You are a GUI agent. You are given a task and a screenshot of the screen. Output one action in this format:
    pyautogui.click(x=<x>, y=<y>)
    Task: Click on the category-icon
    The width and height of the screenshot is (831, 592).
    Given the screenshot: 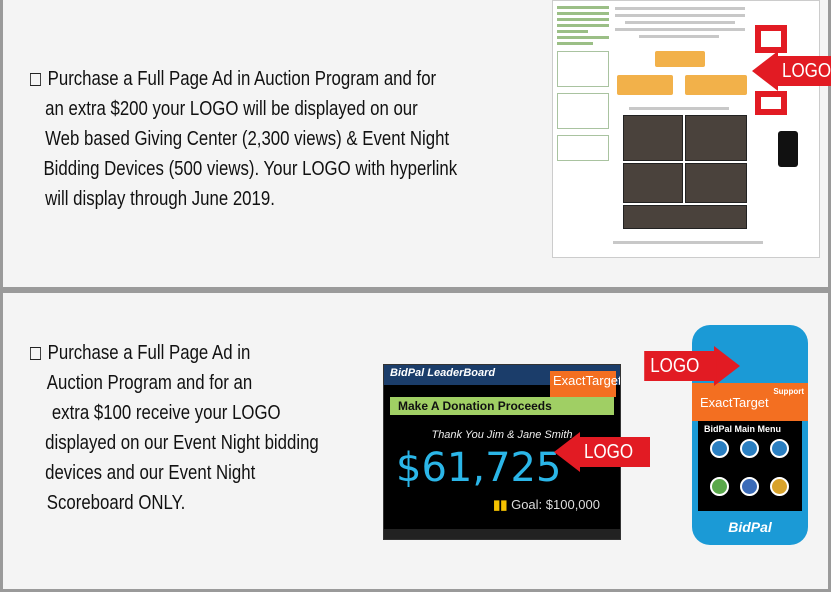 What is the action you would take?
    pyautogui.click(x=749, y=448)
    